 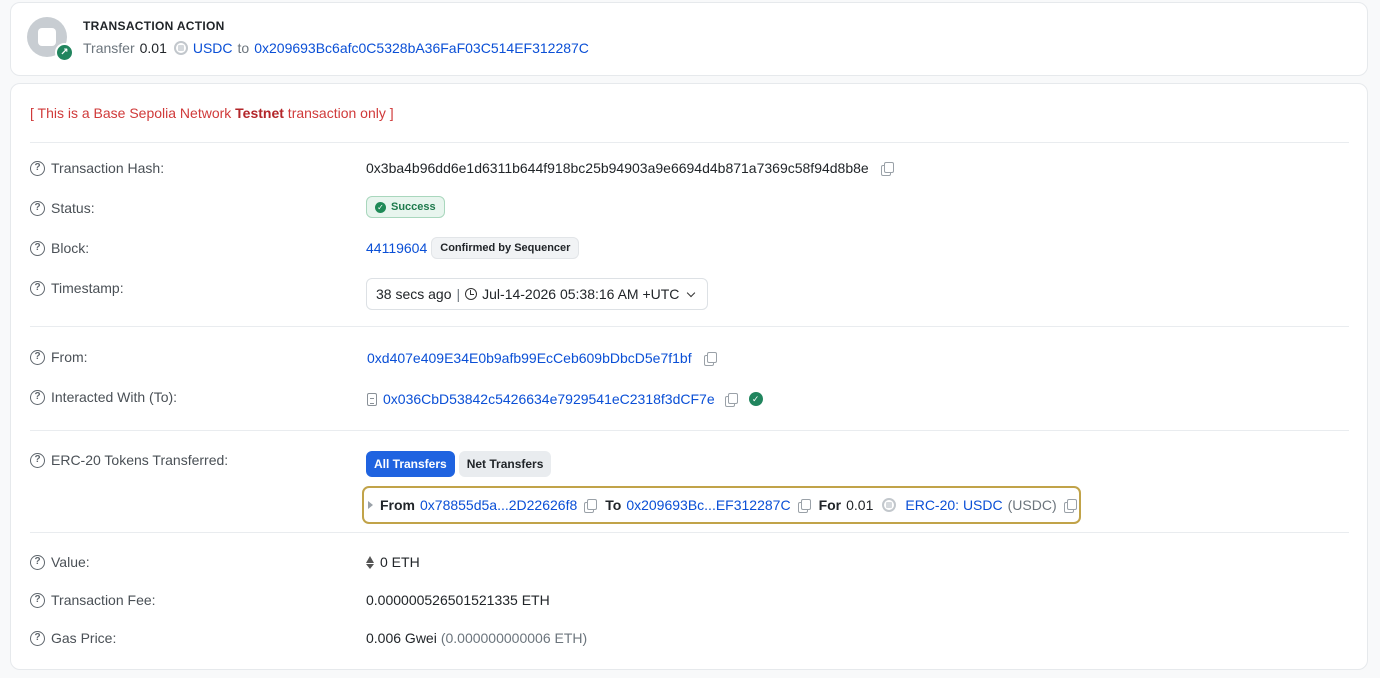 I want to click on gas-price-eth: (0.000000000006 ETH), so click(x=514, y=638).